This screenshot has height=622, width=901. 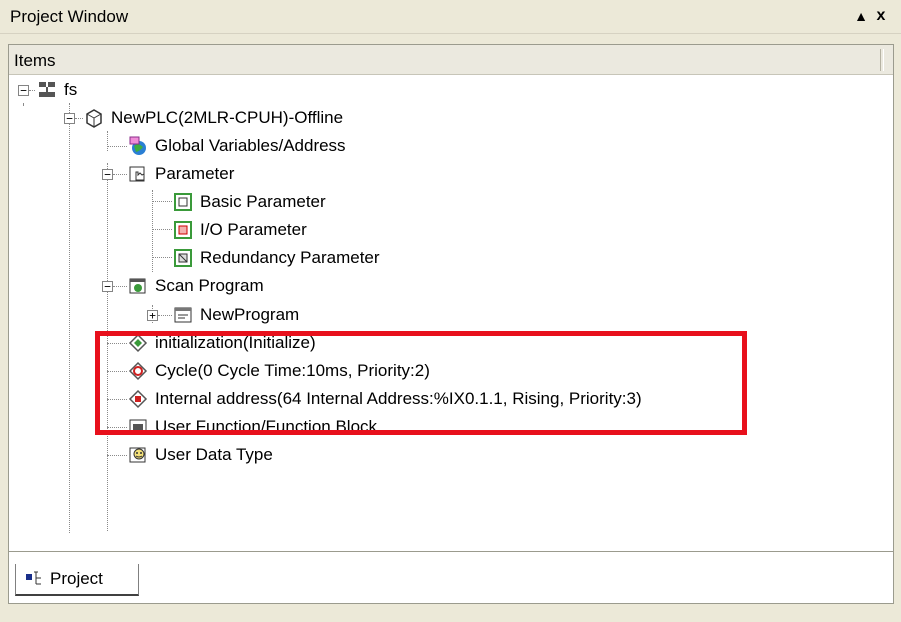 I want to click on cycle-task-icon, so click(x=138, y=371).